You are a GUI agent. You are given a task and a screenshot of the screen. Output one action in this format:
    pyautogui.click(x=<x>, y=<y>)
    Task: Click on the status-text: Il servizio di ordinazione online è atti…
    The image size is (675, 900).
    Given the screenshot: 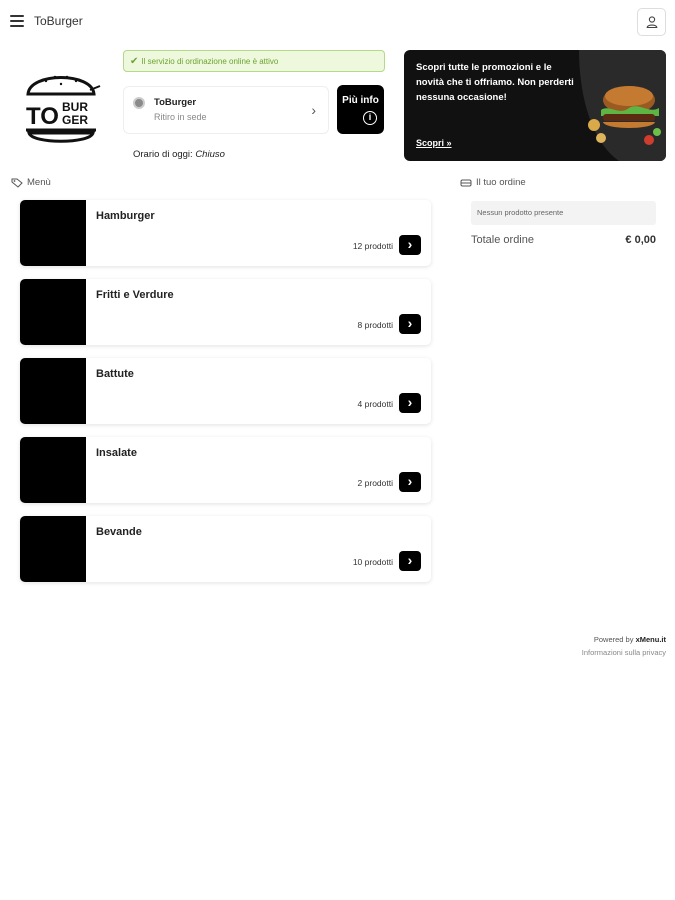 What is the action you would take?
    pyautogui.click(x=210, y=61)
    